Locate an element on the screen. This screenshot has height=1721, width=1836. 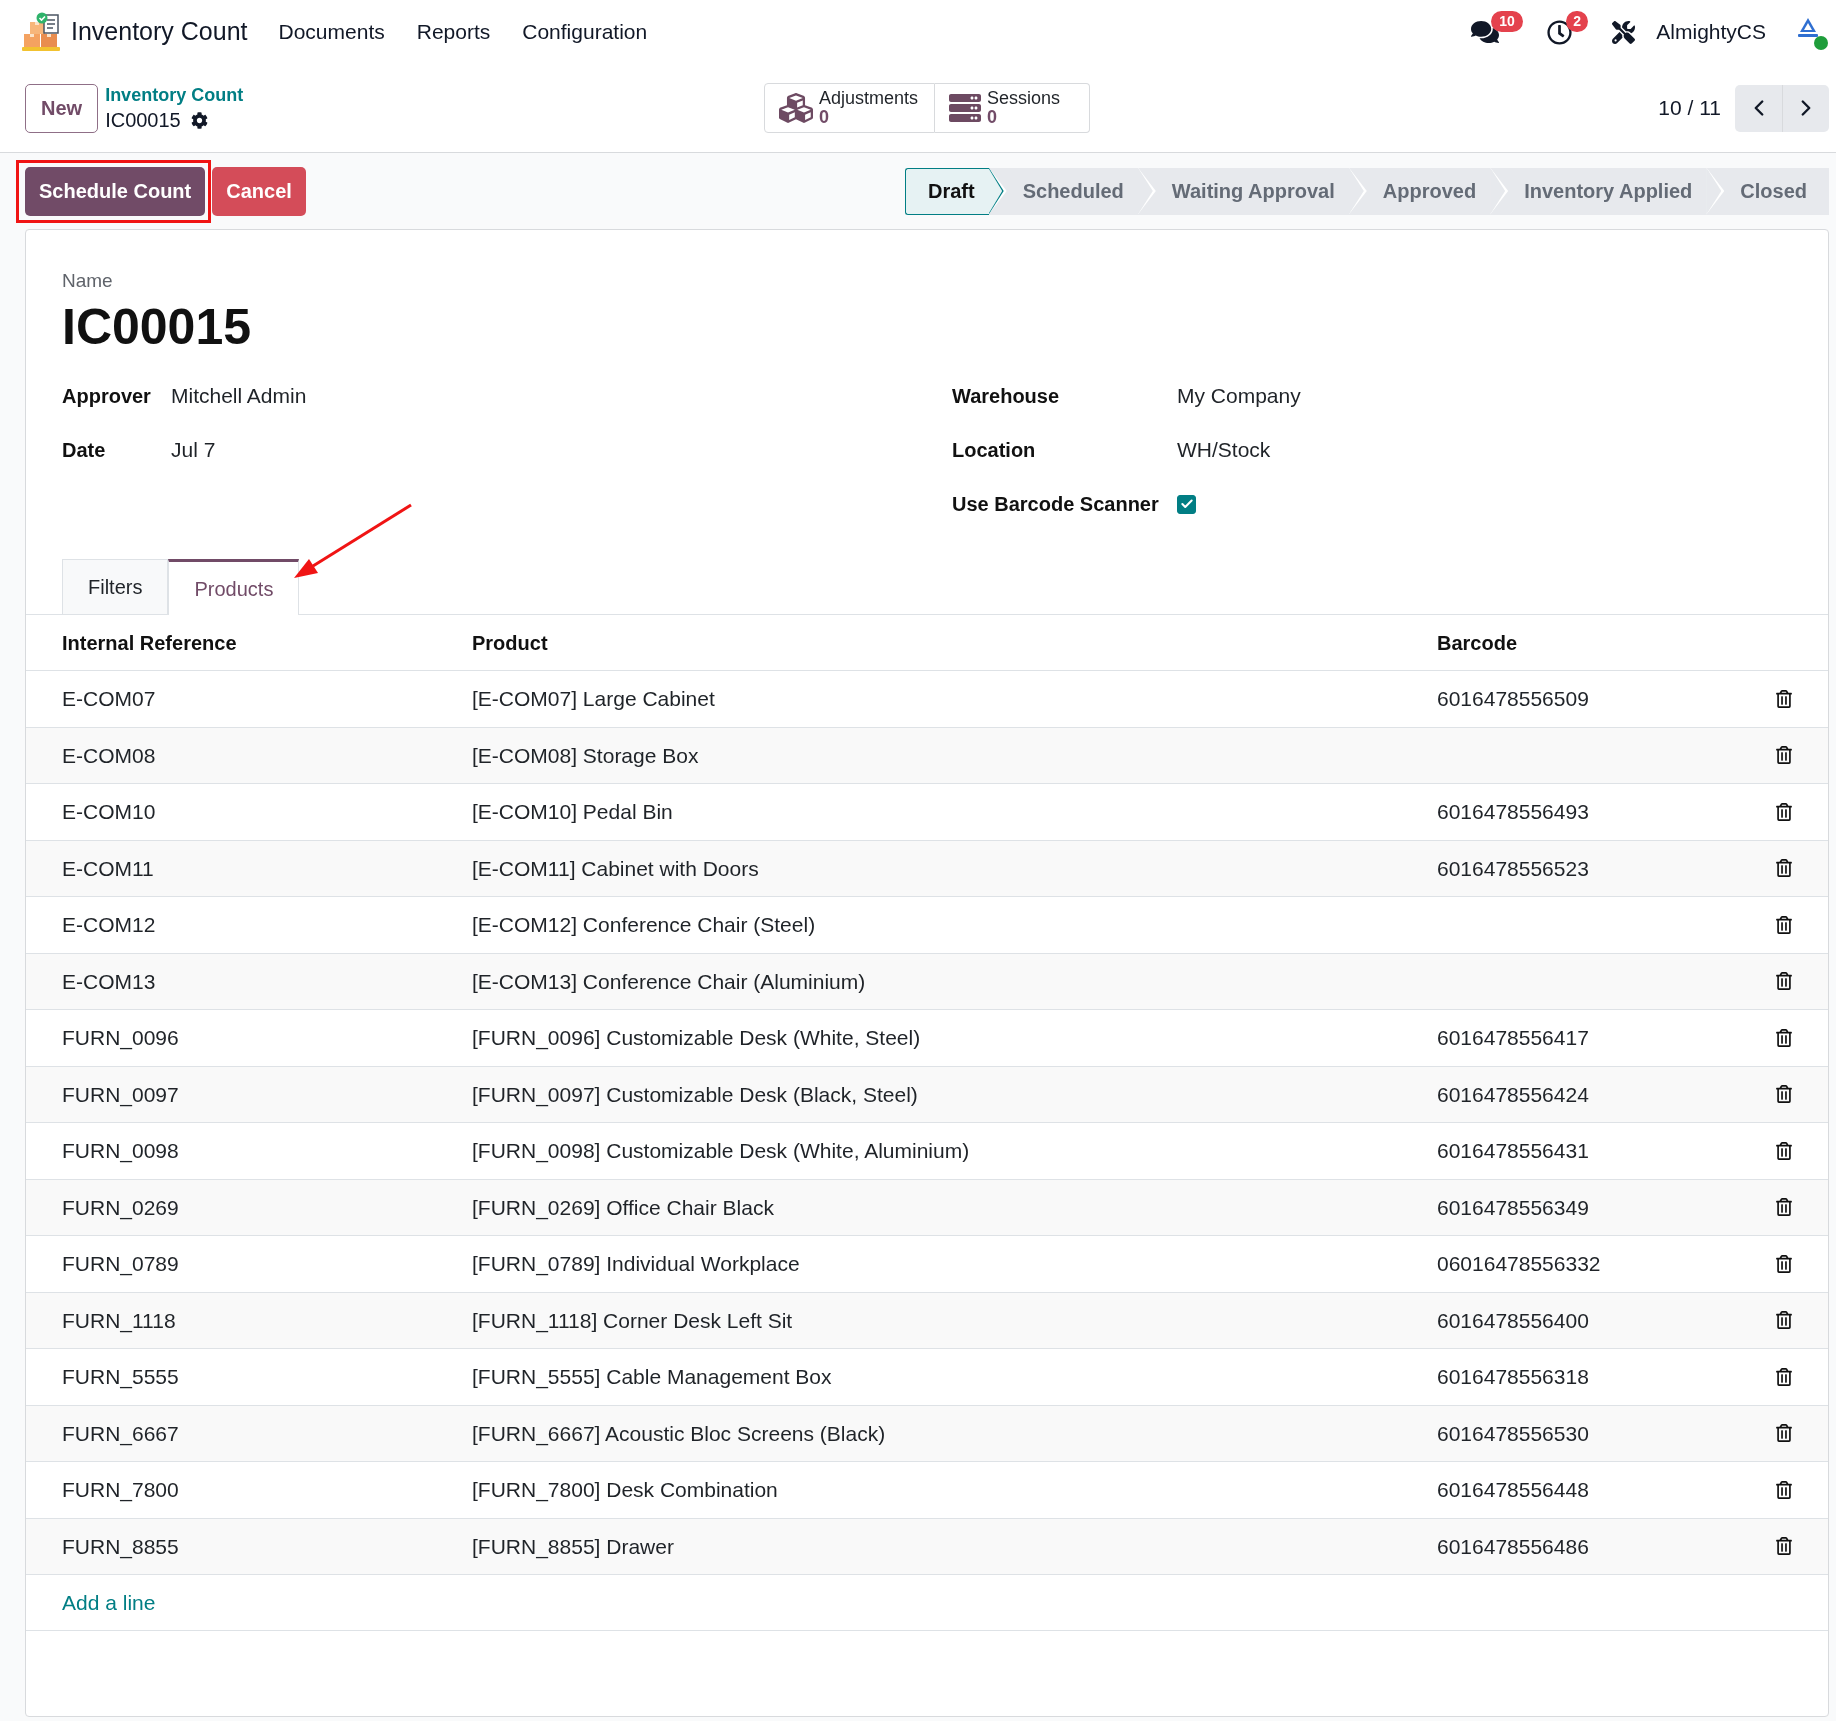
table-cell-text: FURN_1118 is located at coordinates (119, 1321).